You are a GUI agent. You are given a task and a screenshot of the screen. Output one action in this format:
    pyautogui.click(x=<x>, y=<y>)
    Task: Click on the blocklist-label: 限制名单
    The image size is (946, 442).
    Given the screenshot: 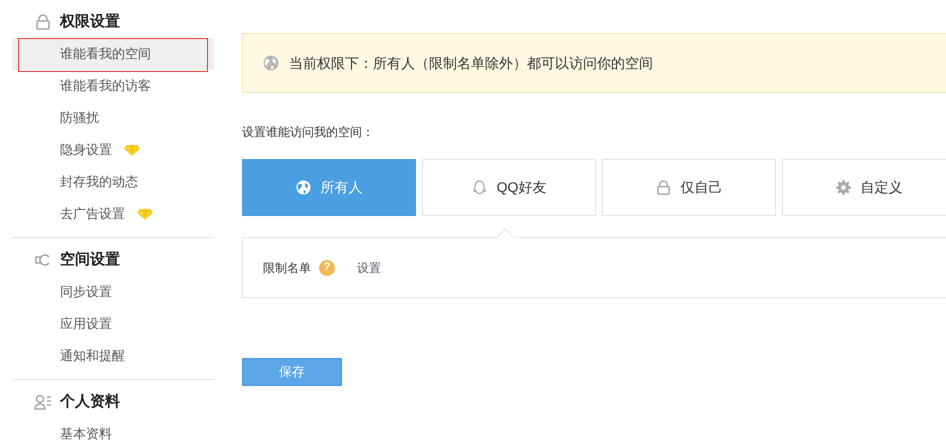 What is the action you would take?
    pyautogui.click(x=287, y=268)
    